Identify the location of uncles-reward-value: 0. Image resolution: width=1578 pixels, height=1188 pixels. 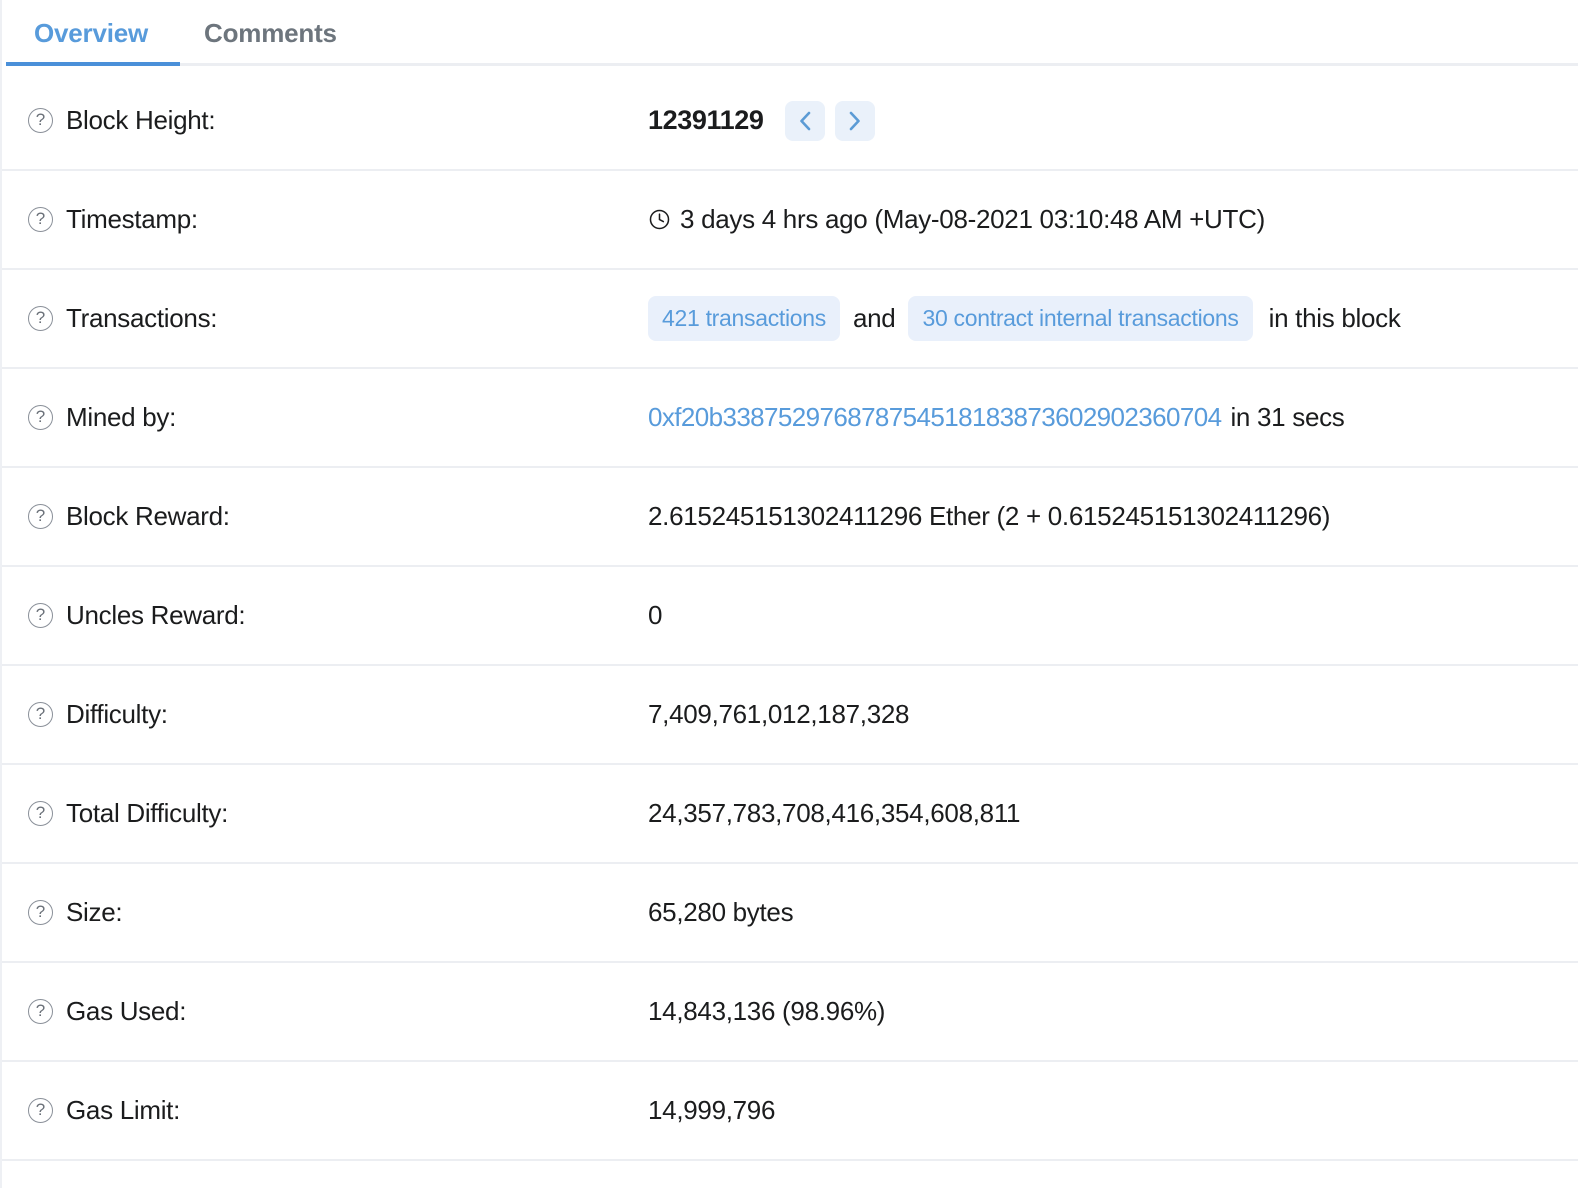
(655, 615).